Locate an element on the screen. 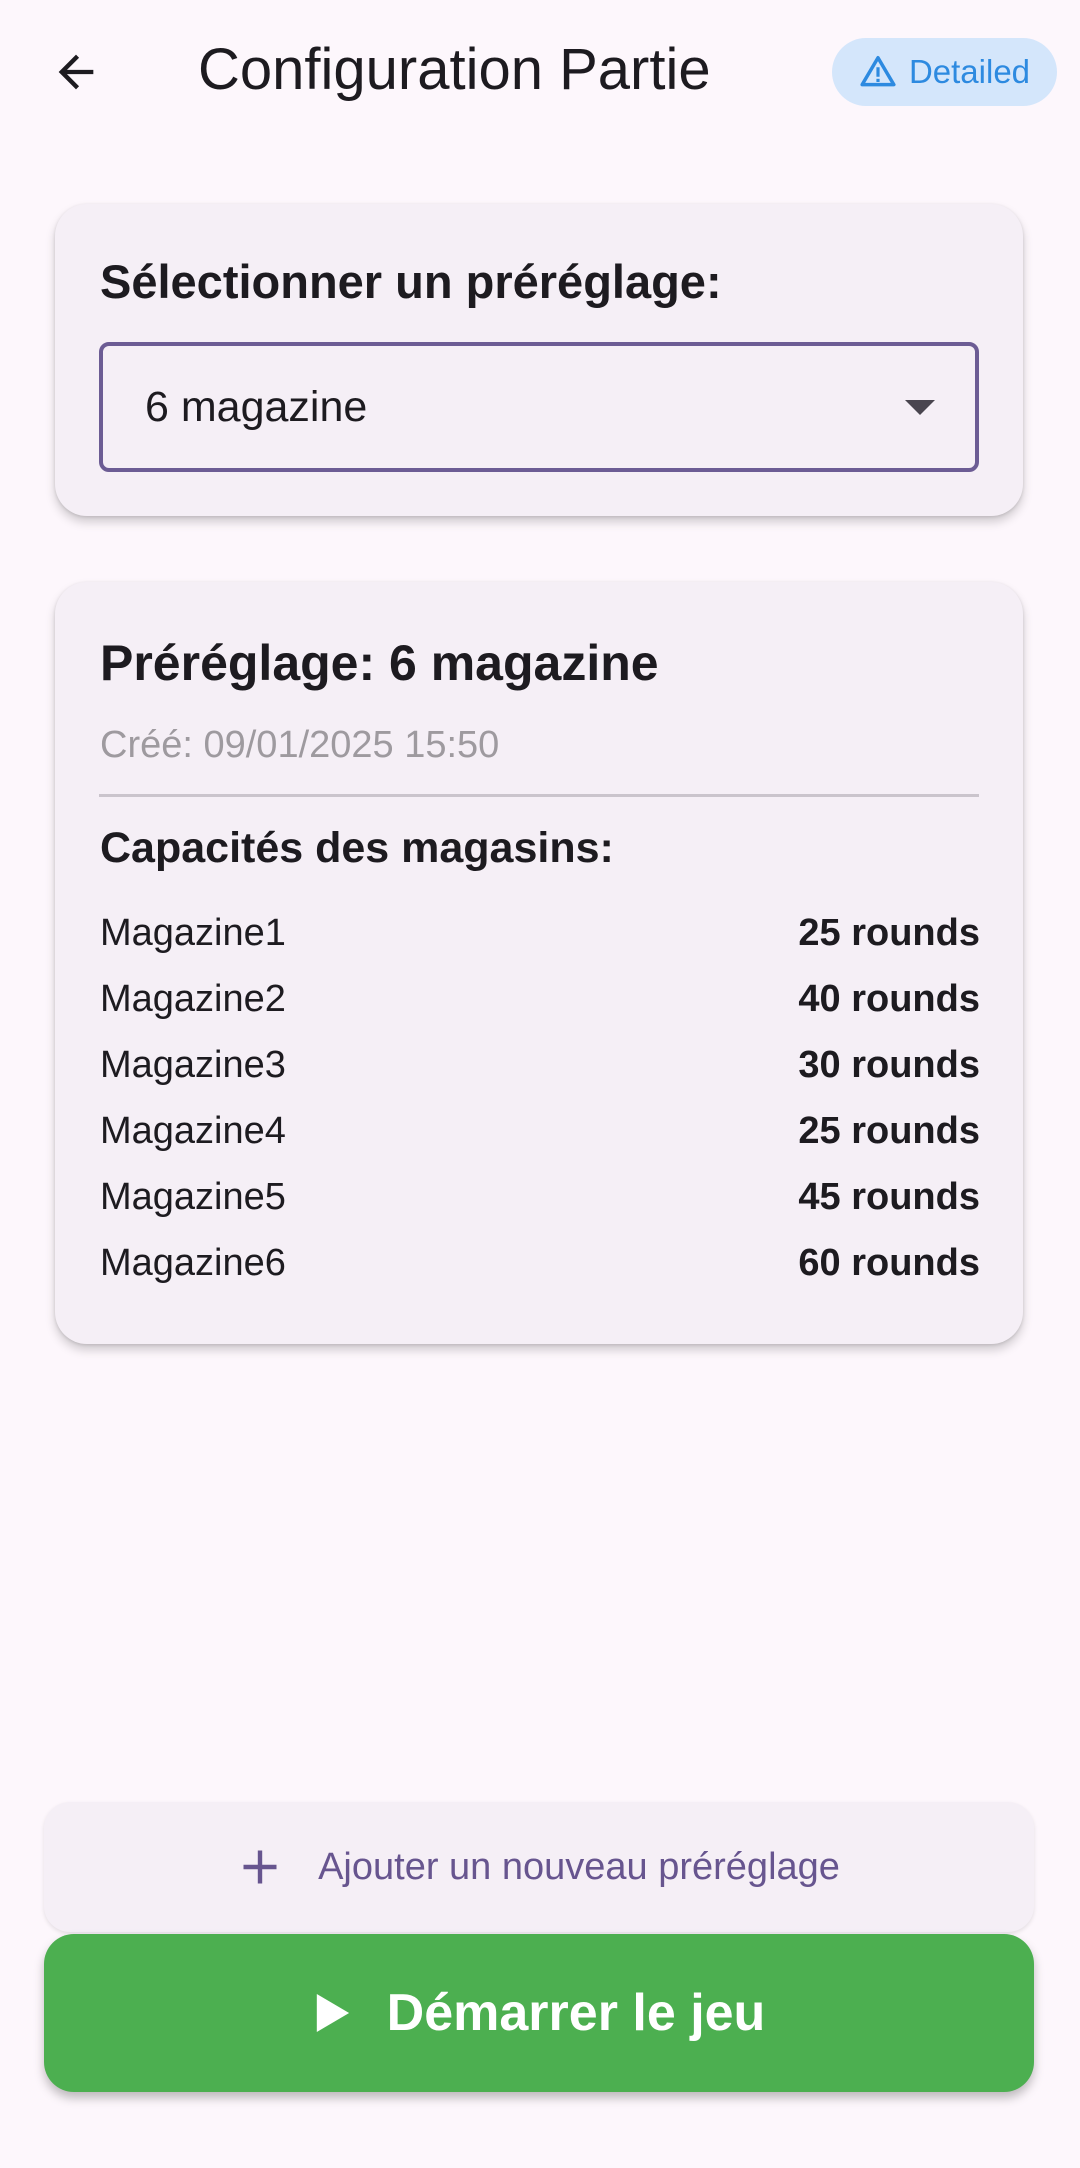  plus-icon is located at coordinates (260, 1867).